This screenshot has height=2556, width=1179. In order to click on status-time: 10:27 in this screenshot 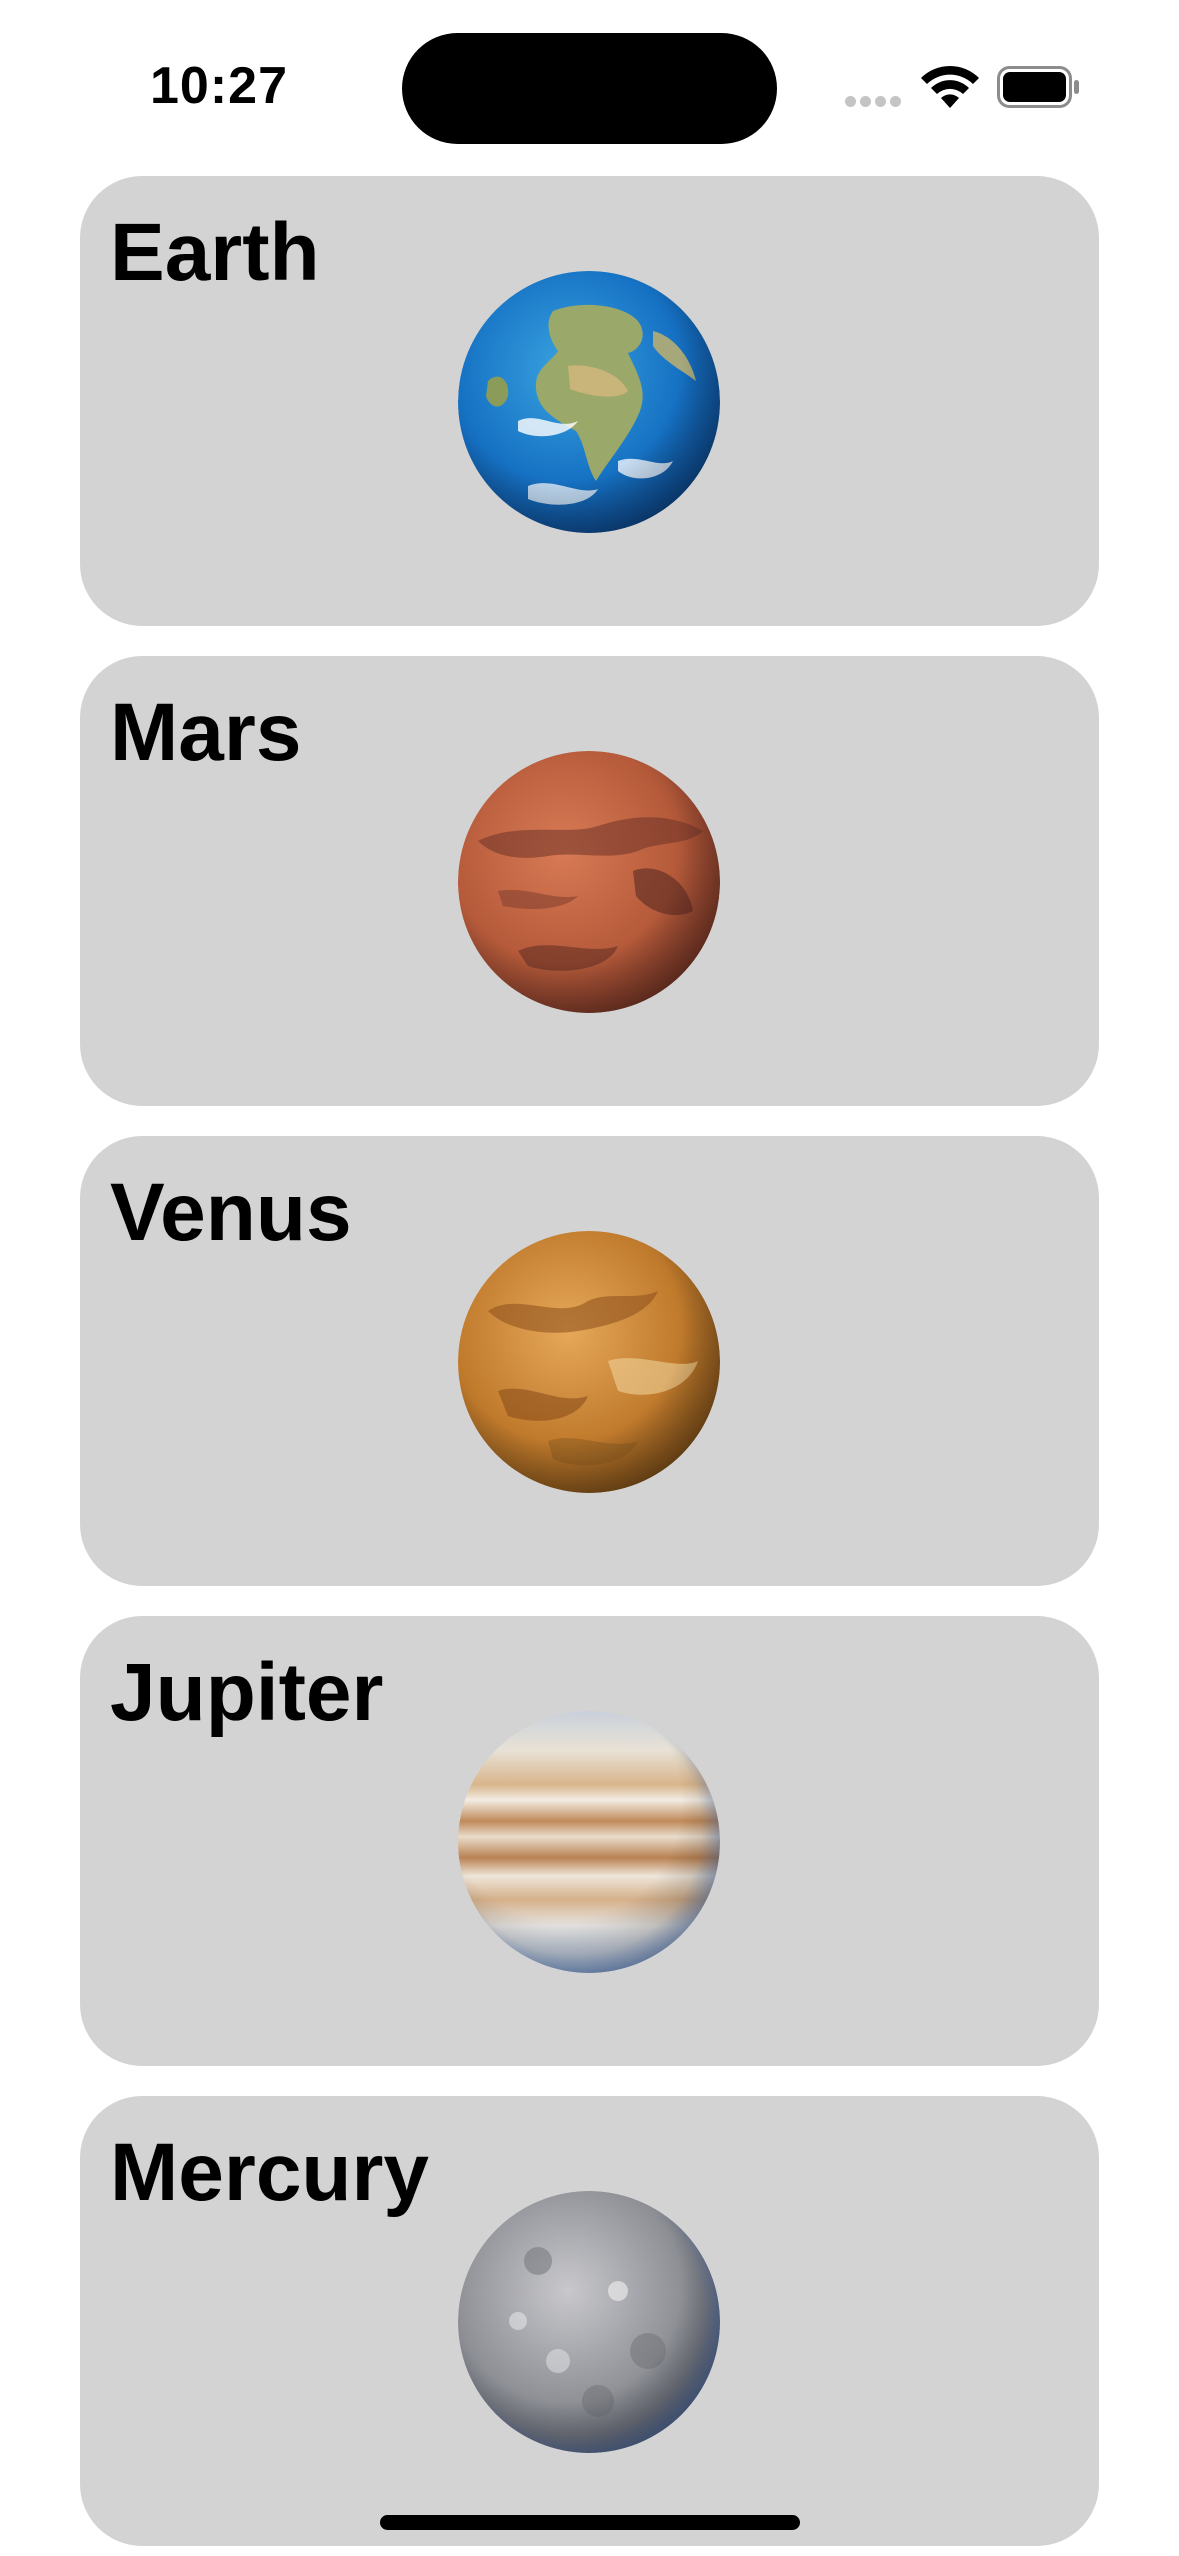, I will do `click(219, 86)`.